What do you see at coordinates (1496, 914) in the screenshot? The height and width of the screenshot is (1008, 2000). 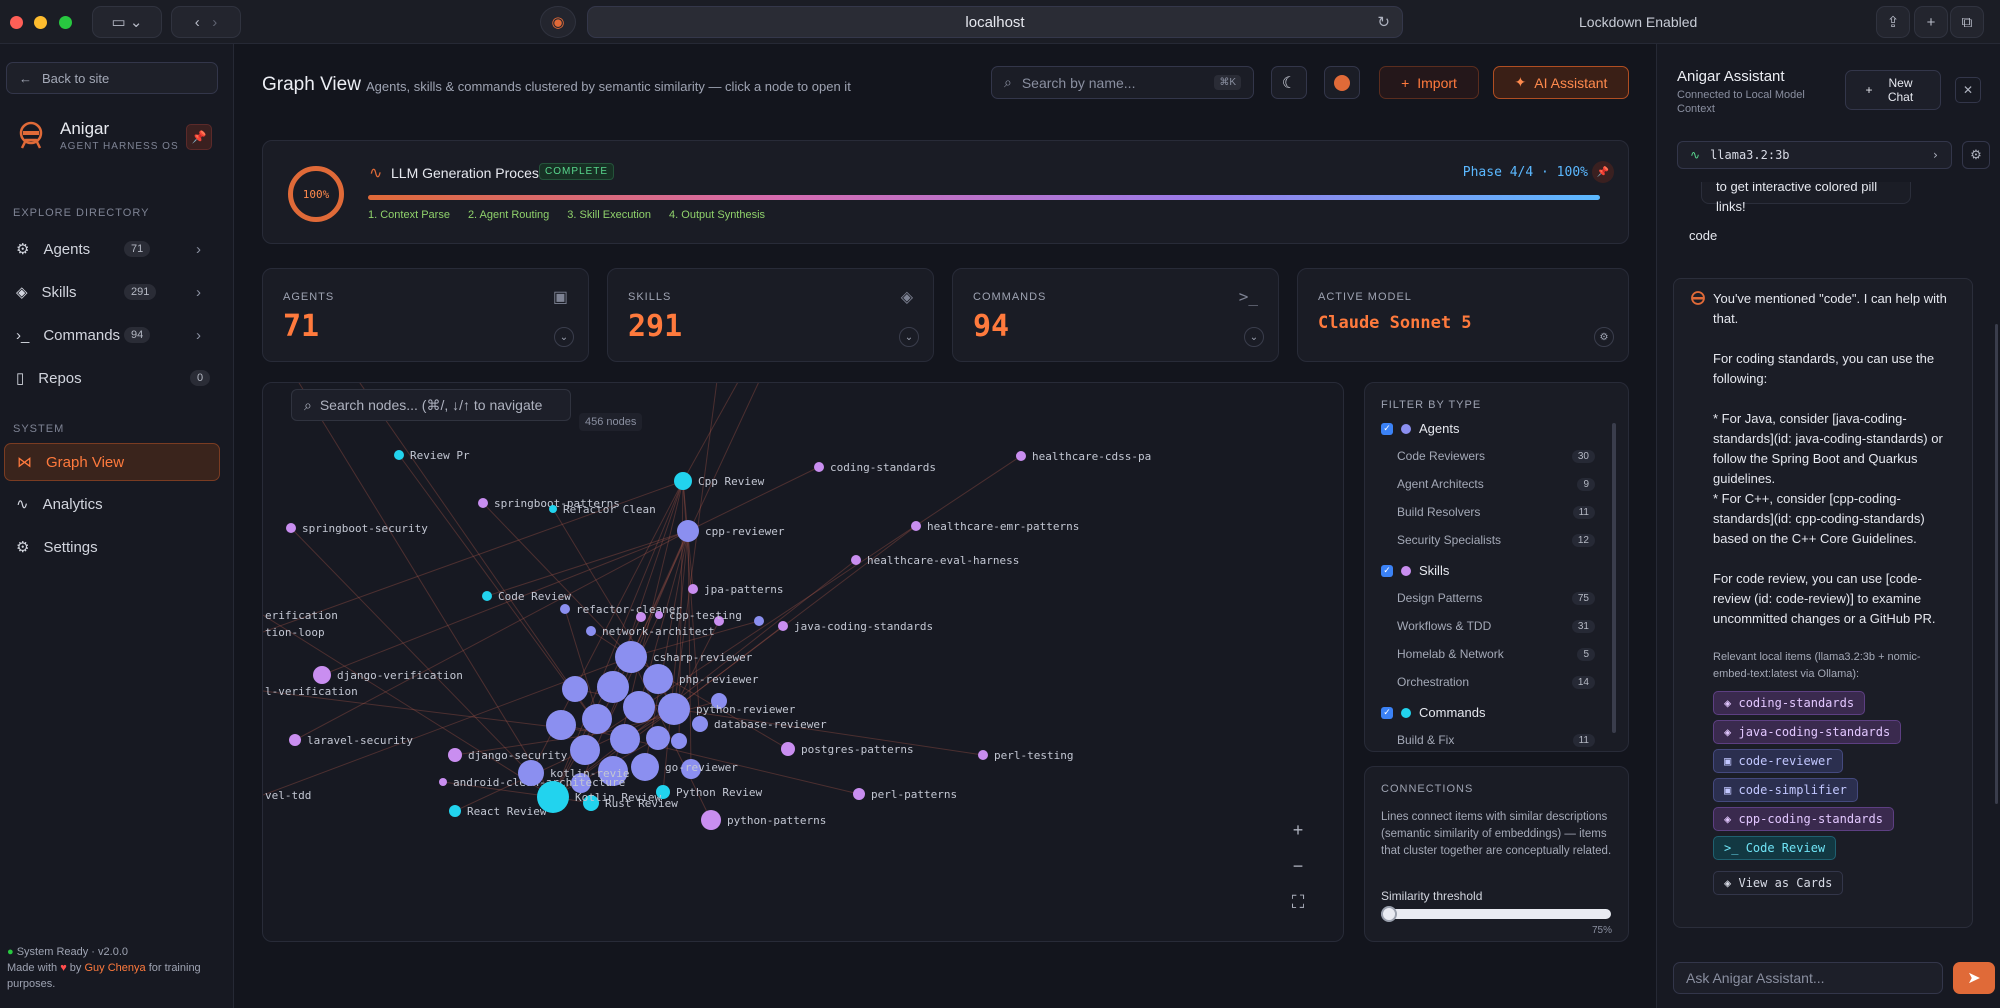 I see `similarity-slider` at bounding box center [1496, 914].